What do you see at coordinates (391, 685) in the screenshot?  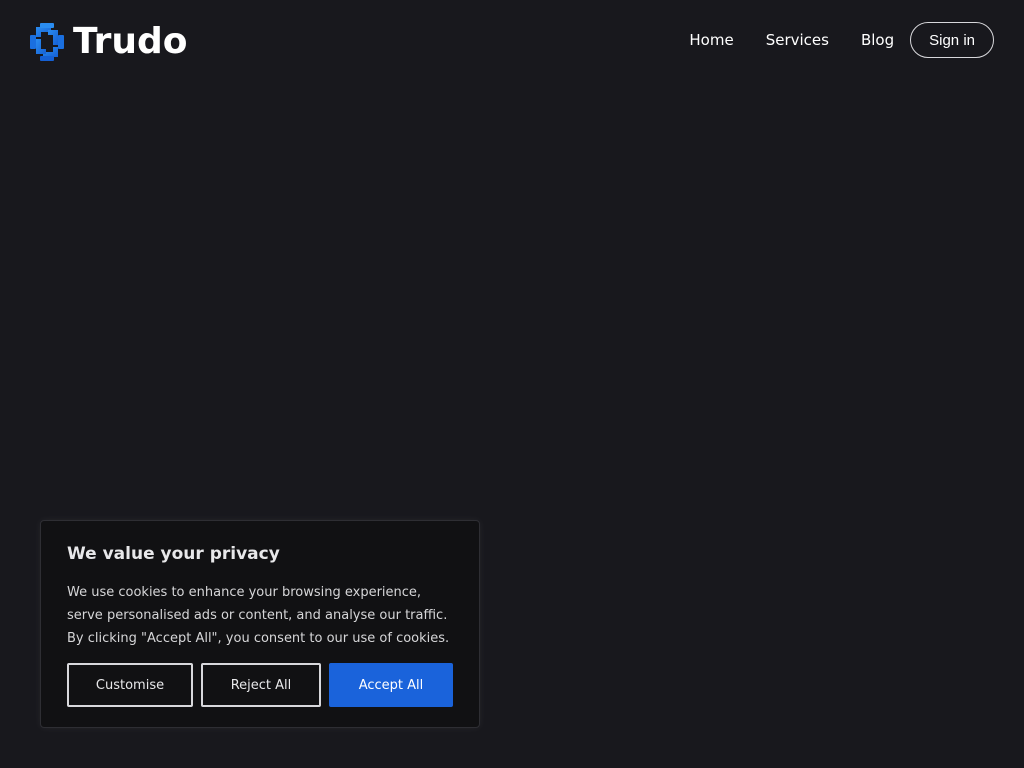 I see `accept-all-button: Accept All` at bounding box center [391, 685].